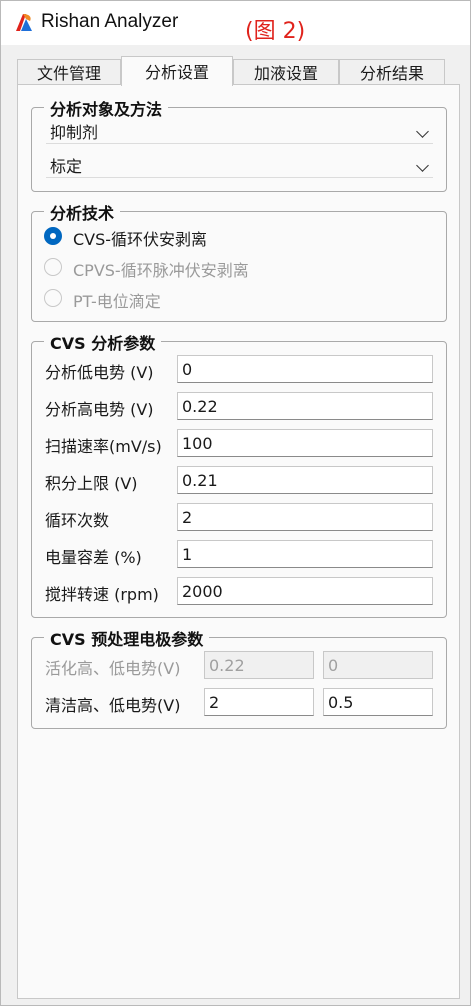 The width and height of the screenshot is (471, 1006). Describe the element at coordinates (99, 409) in the screenshot. I see `param-label-high-potential: 分析高电势 (V)` at that location.